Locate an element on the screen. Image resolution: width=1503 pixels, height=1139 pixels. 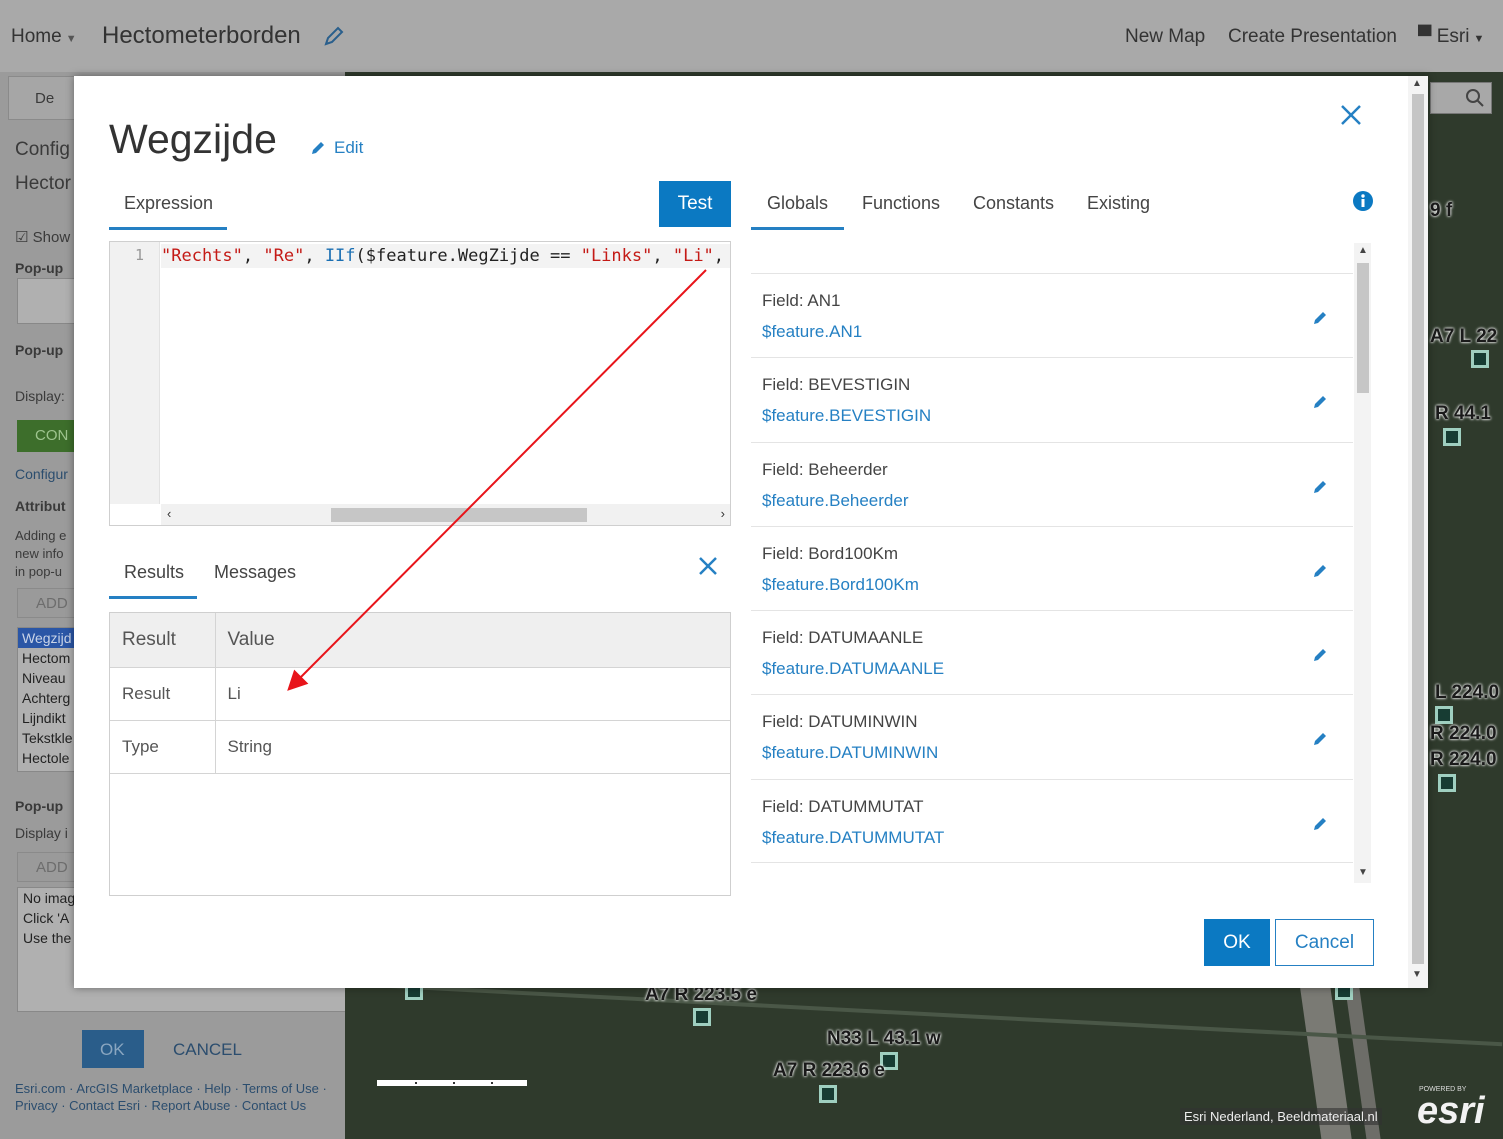
create-presentation-link: Create Presentation is located at coordinates (1312, 37).